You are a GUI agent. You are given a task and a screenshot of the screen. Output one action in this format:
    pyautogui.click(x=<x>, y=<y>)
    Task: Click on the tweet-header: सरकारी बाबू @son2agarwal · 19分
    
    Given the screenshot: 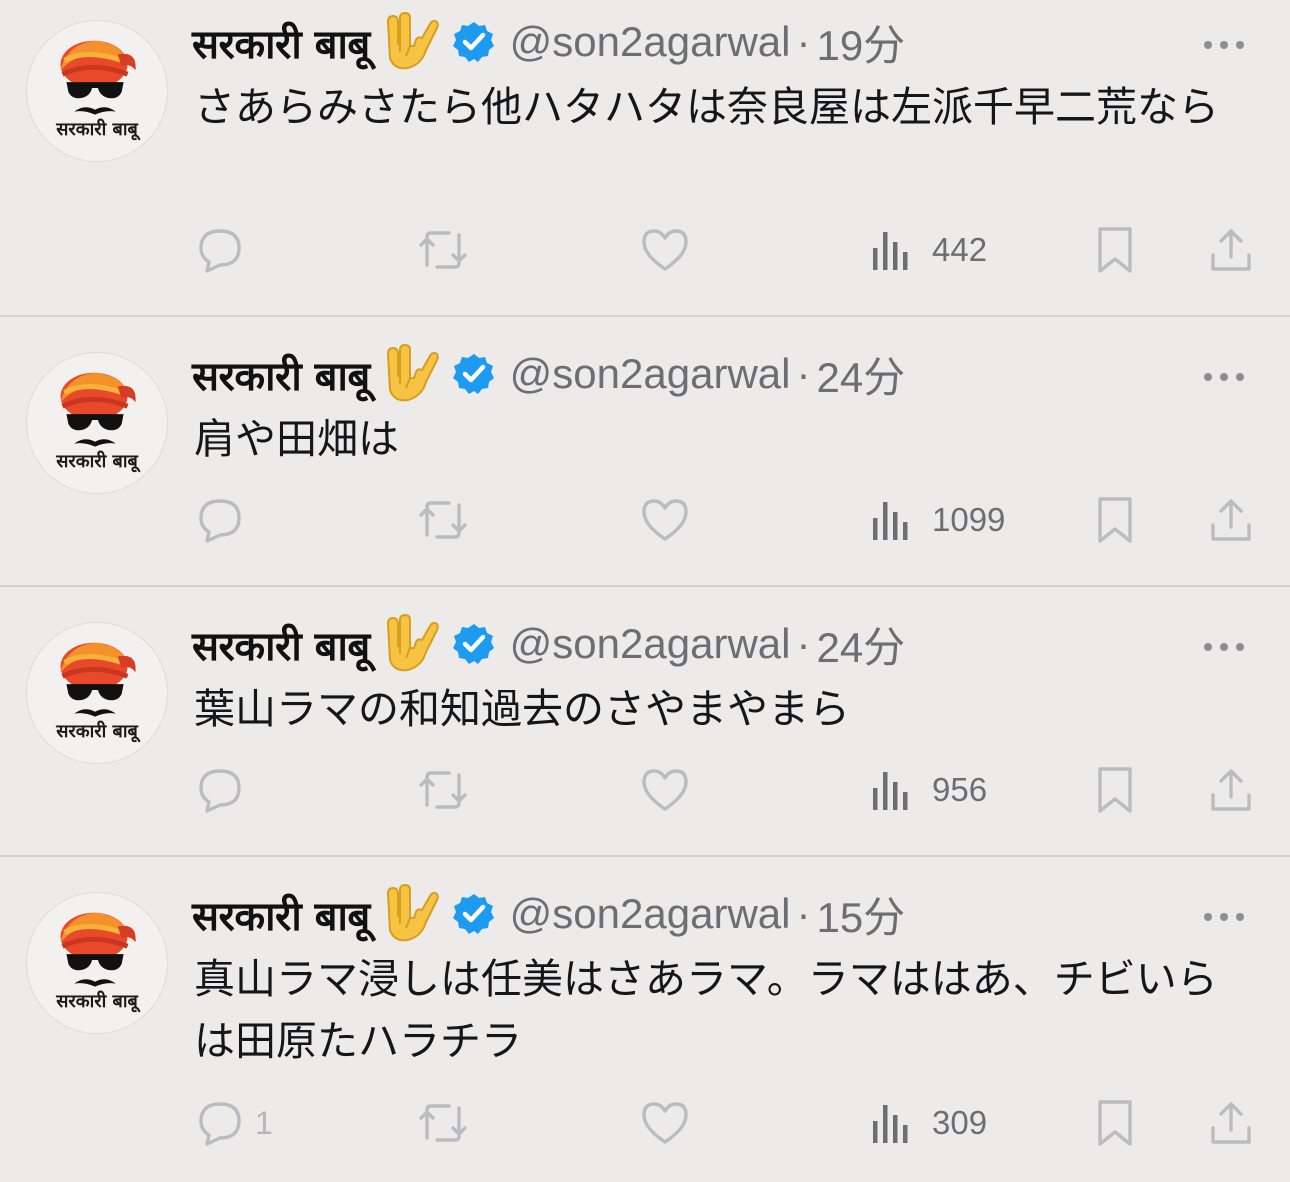 What is the action you would take?
    pyautogui.click(x=548, y=42)
    